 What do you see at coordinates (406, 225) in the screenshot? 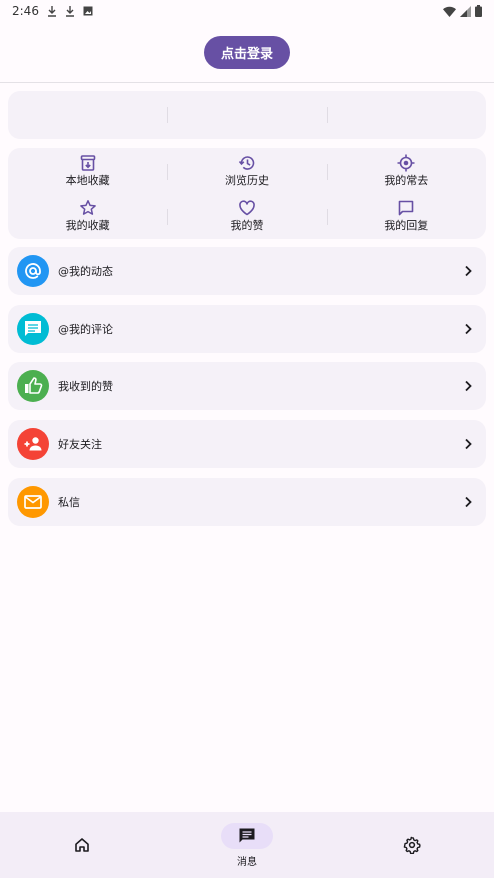
I see `shortcut-label: 我的回复` at bounding box center [406, 225].